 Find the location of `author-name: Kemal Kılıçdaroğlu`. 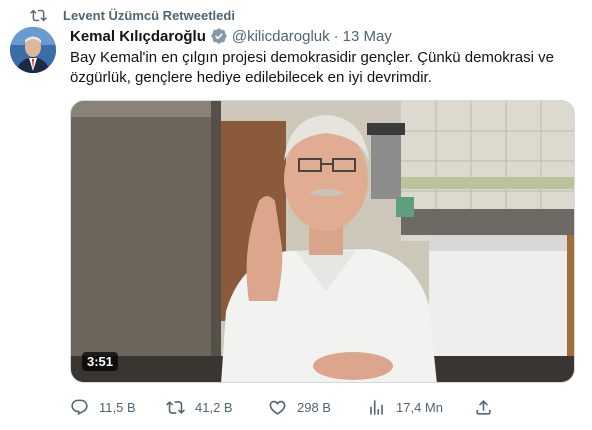

author-name: Kemal Kılıçdaroğlu is located at coordinates (138, 36).